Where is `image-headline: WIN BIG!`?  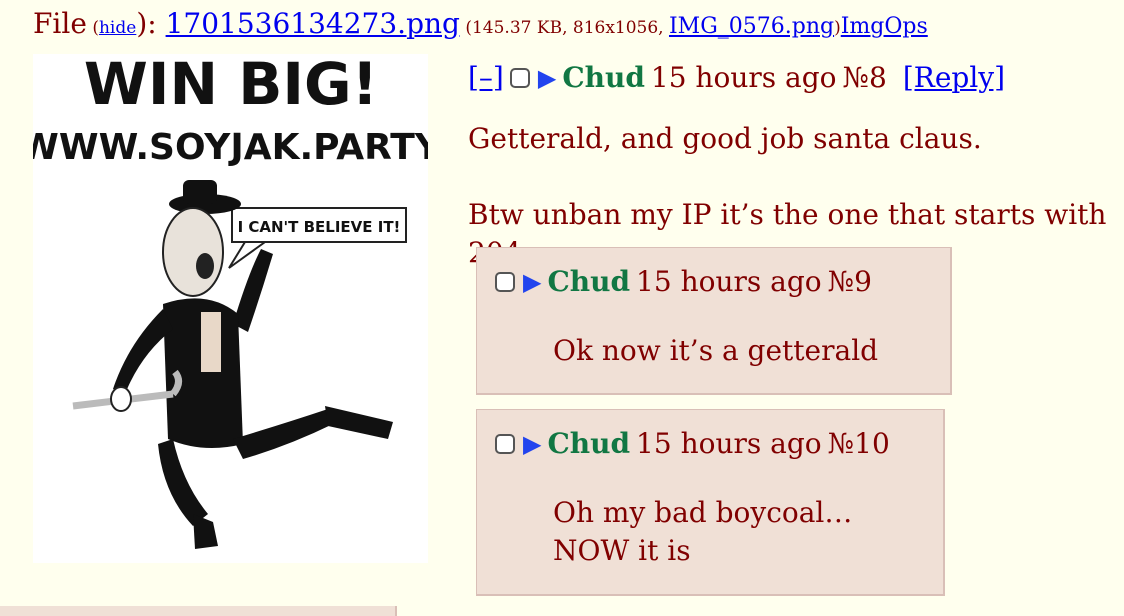
image-headline: WIN BIG! is located at coordinates (231, 86).